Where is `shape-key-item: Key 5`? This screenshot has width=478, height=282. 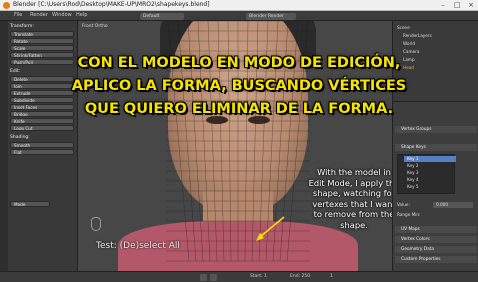
shape-key-item: Key 5 is located at coordinates (430, 187).